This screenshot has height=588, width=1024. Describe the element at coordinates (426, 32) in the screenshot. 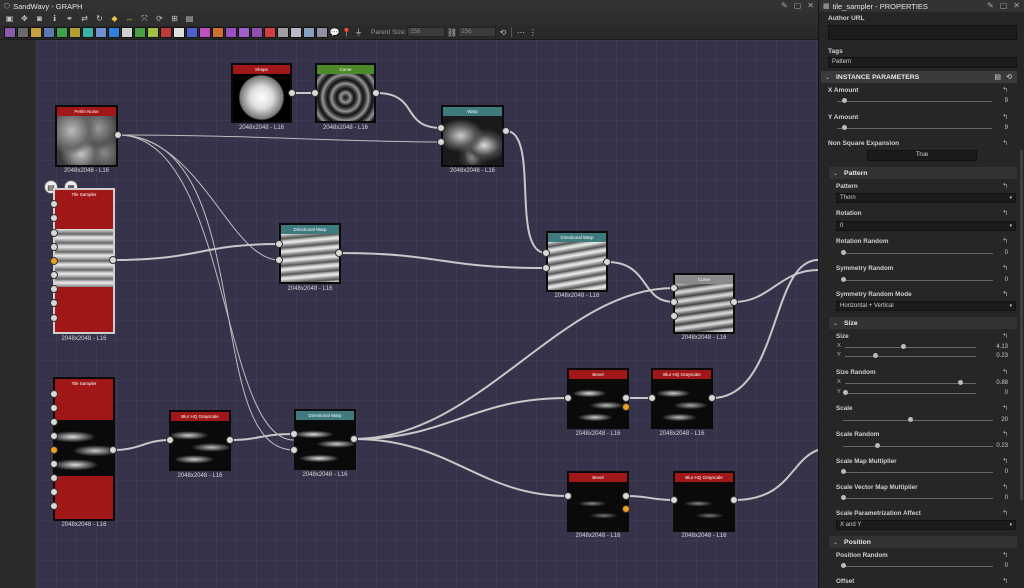

I see `parent-size-width-field: 256` at that location.